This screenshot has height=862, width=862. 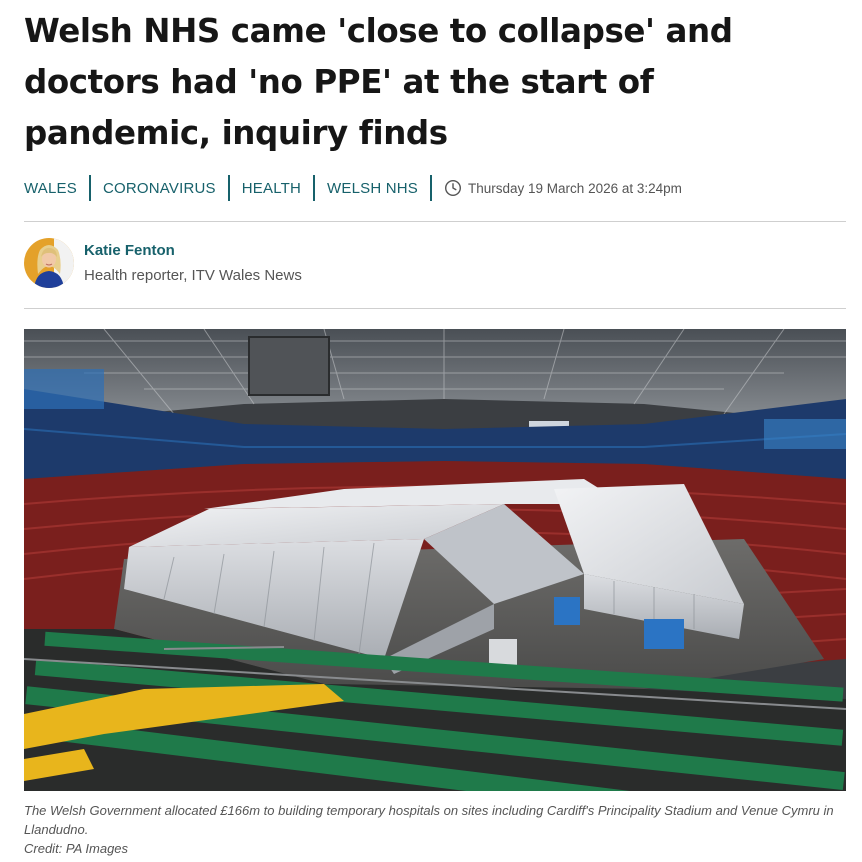 What do you see at coordinates (453, 188) in the screenshot?
I see `clock-icon` at bounding box center [453, 188].